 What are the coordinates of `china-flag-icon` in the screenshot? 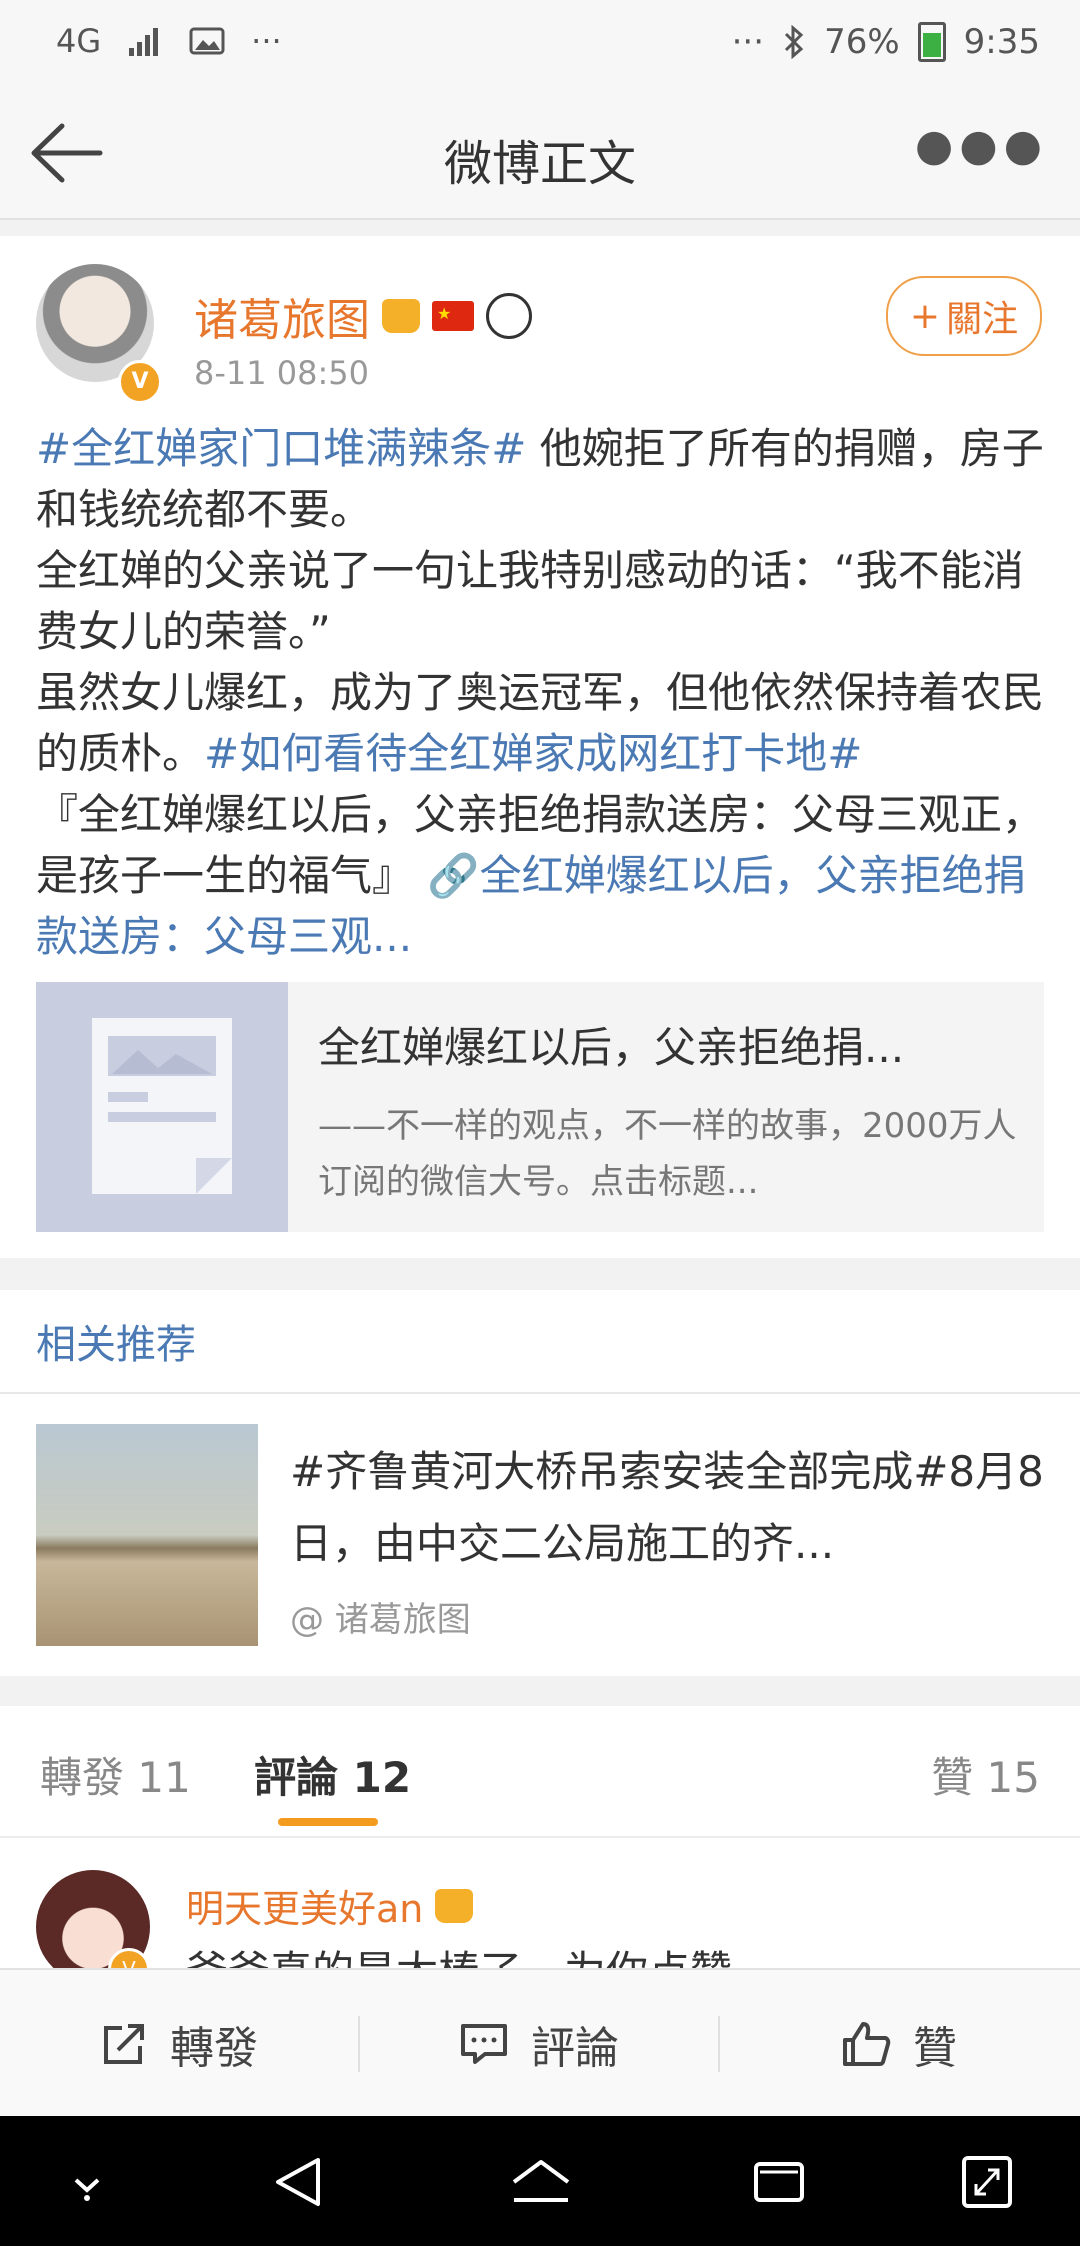 It's located at (453, 316).